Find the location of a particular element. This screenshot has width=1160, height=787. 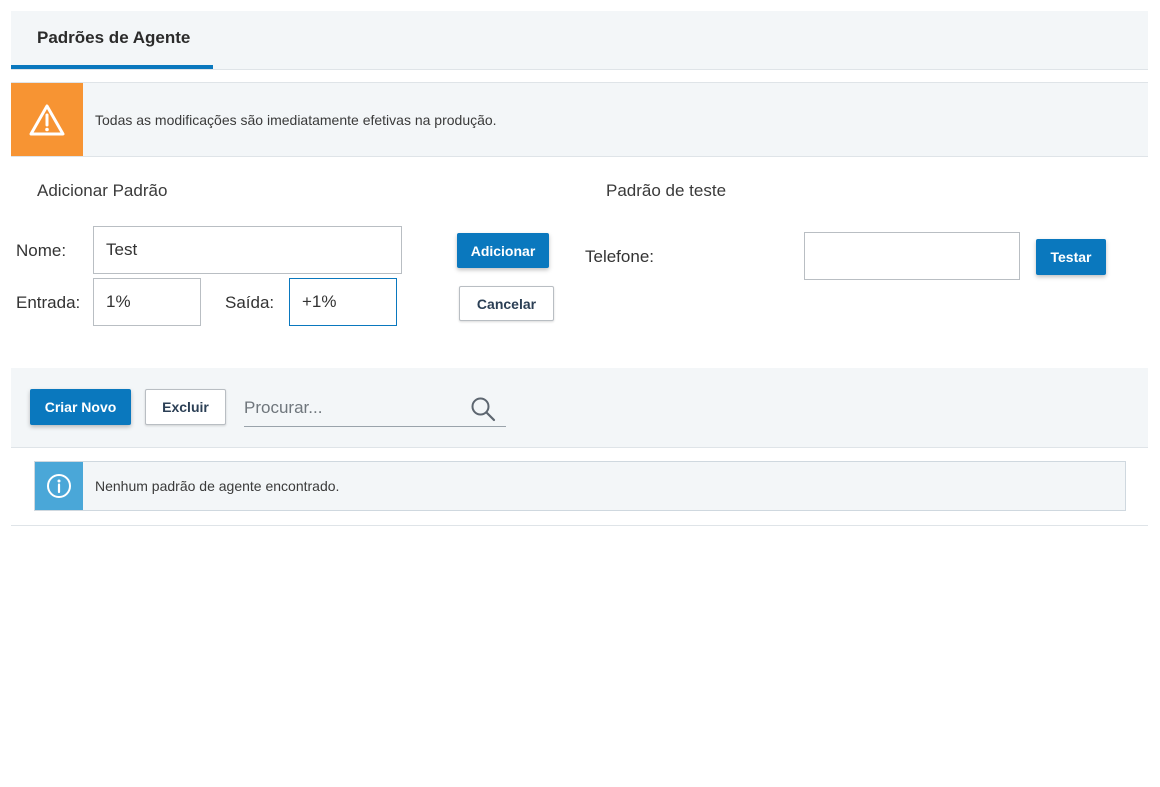

cancel-button: Cancelar is located at coordinates (506, 303).